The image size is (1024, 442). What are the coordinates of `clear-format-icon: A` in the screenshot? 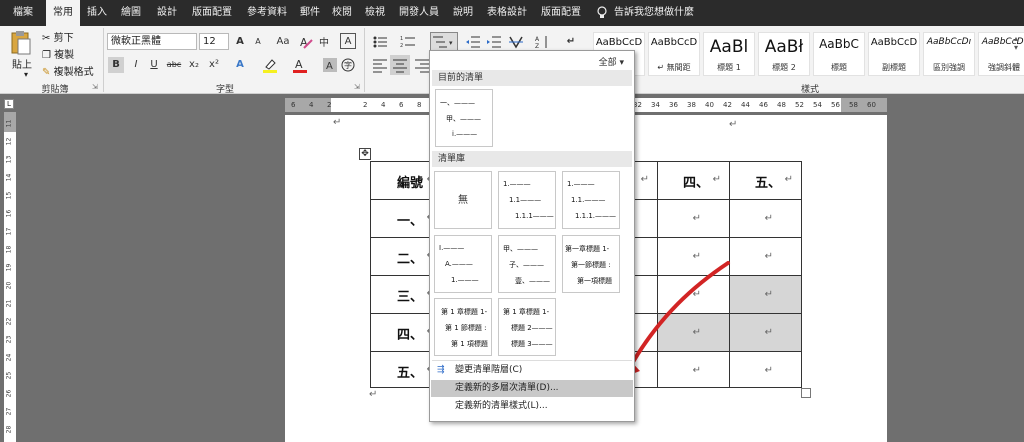 It's located at (306, 42).